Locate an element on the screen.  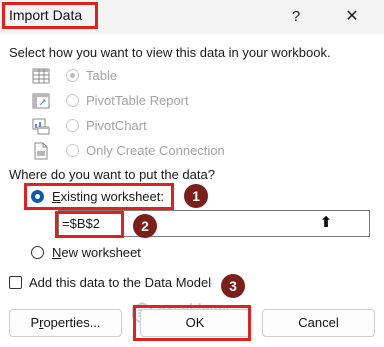
step-2-badge: 2 is located at coordinates (145, 226).